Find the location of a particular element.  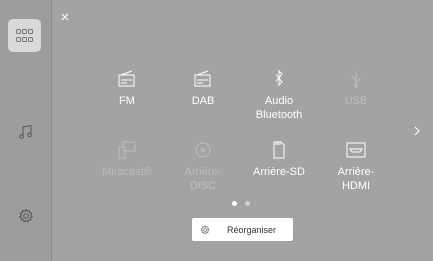

chevron-right-icon is located at coordinates (417, 131).